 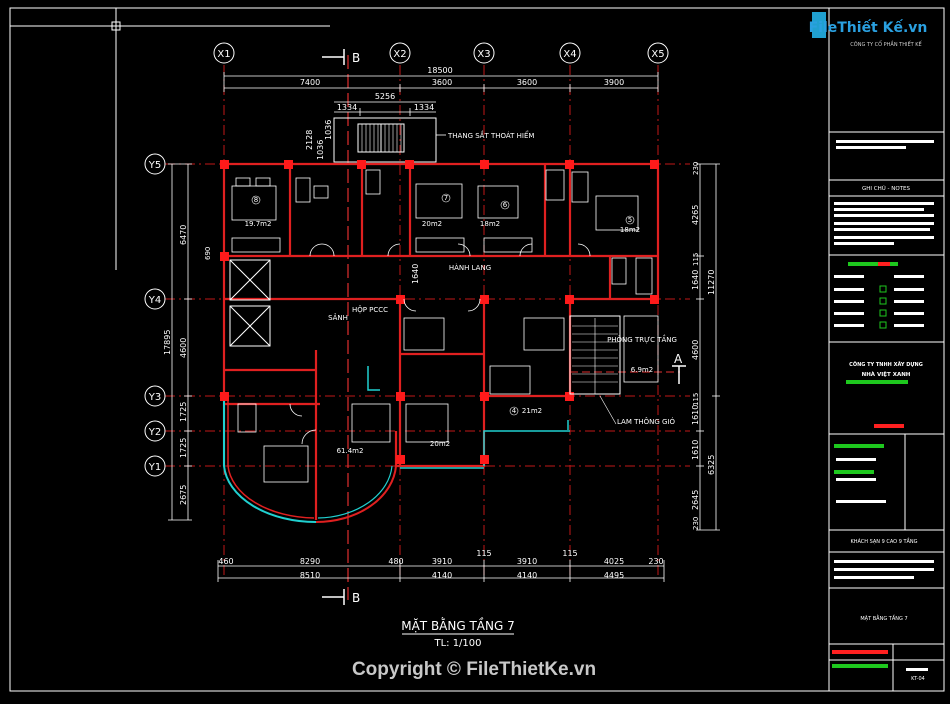 I want to click on dim-left-3: 1725, so click(x=183, y=412).